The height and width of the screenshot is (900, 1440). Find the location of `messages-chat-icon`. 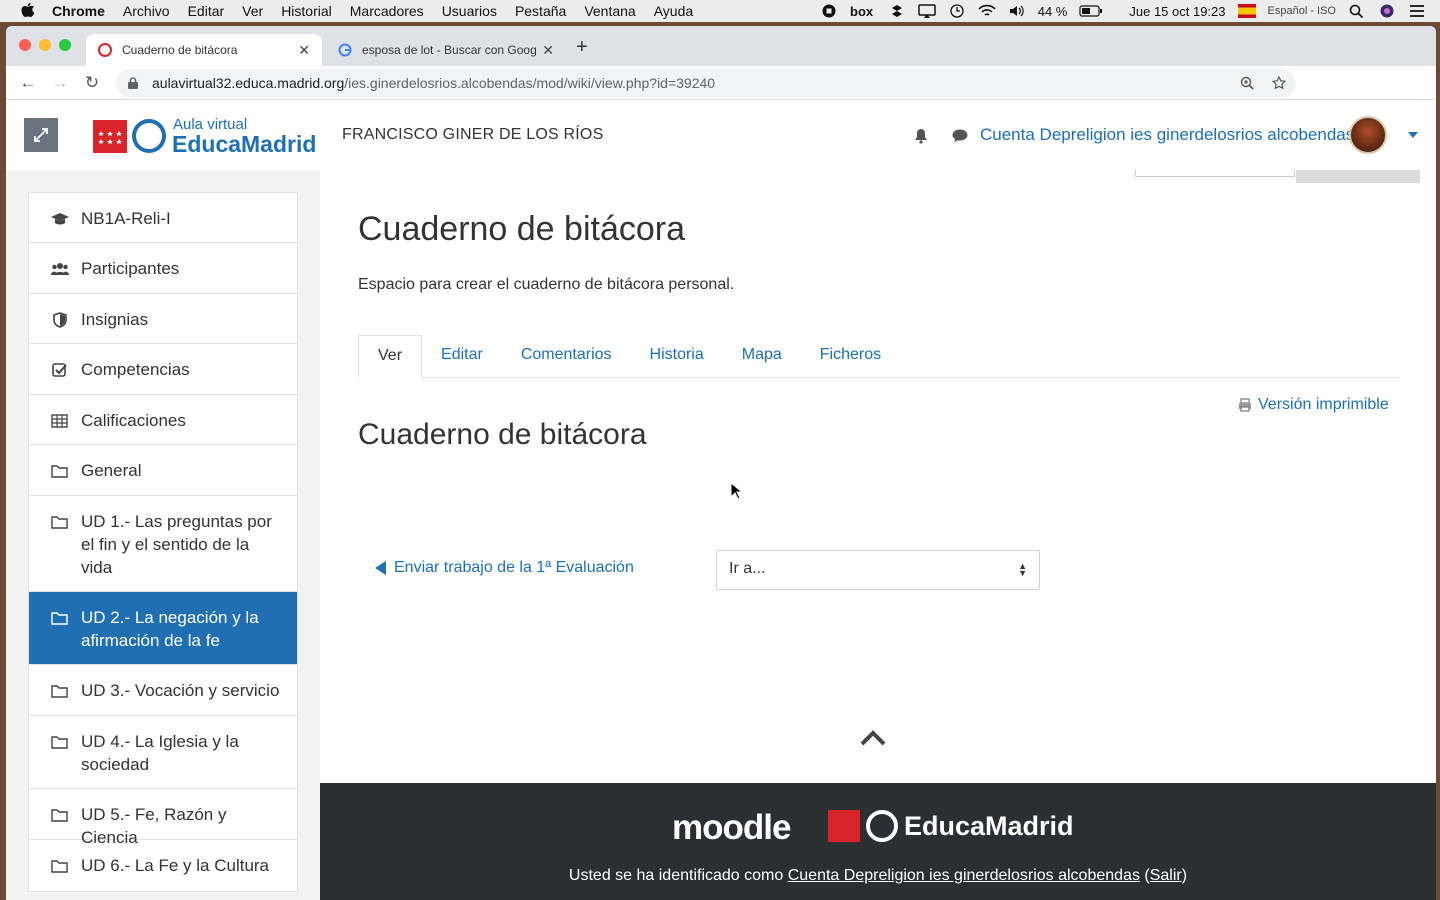

messages-chat-icon is located at coordinates (960, 136).